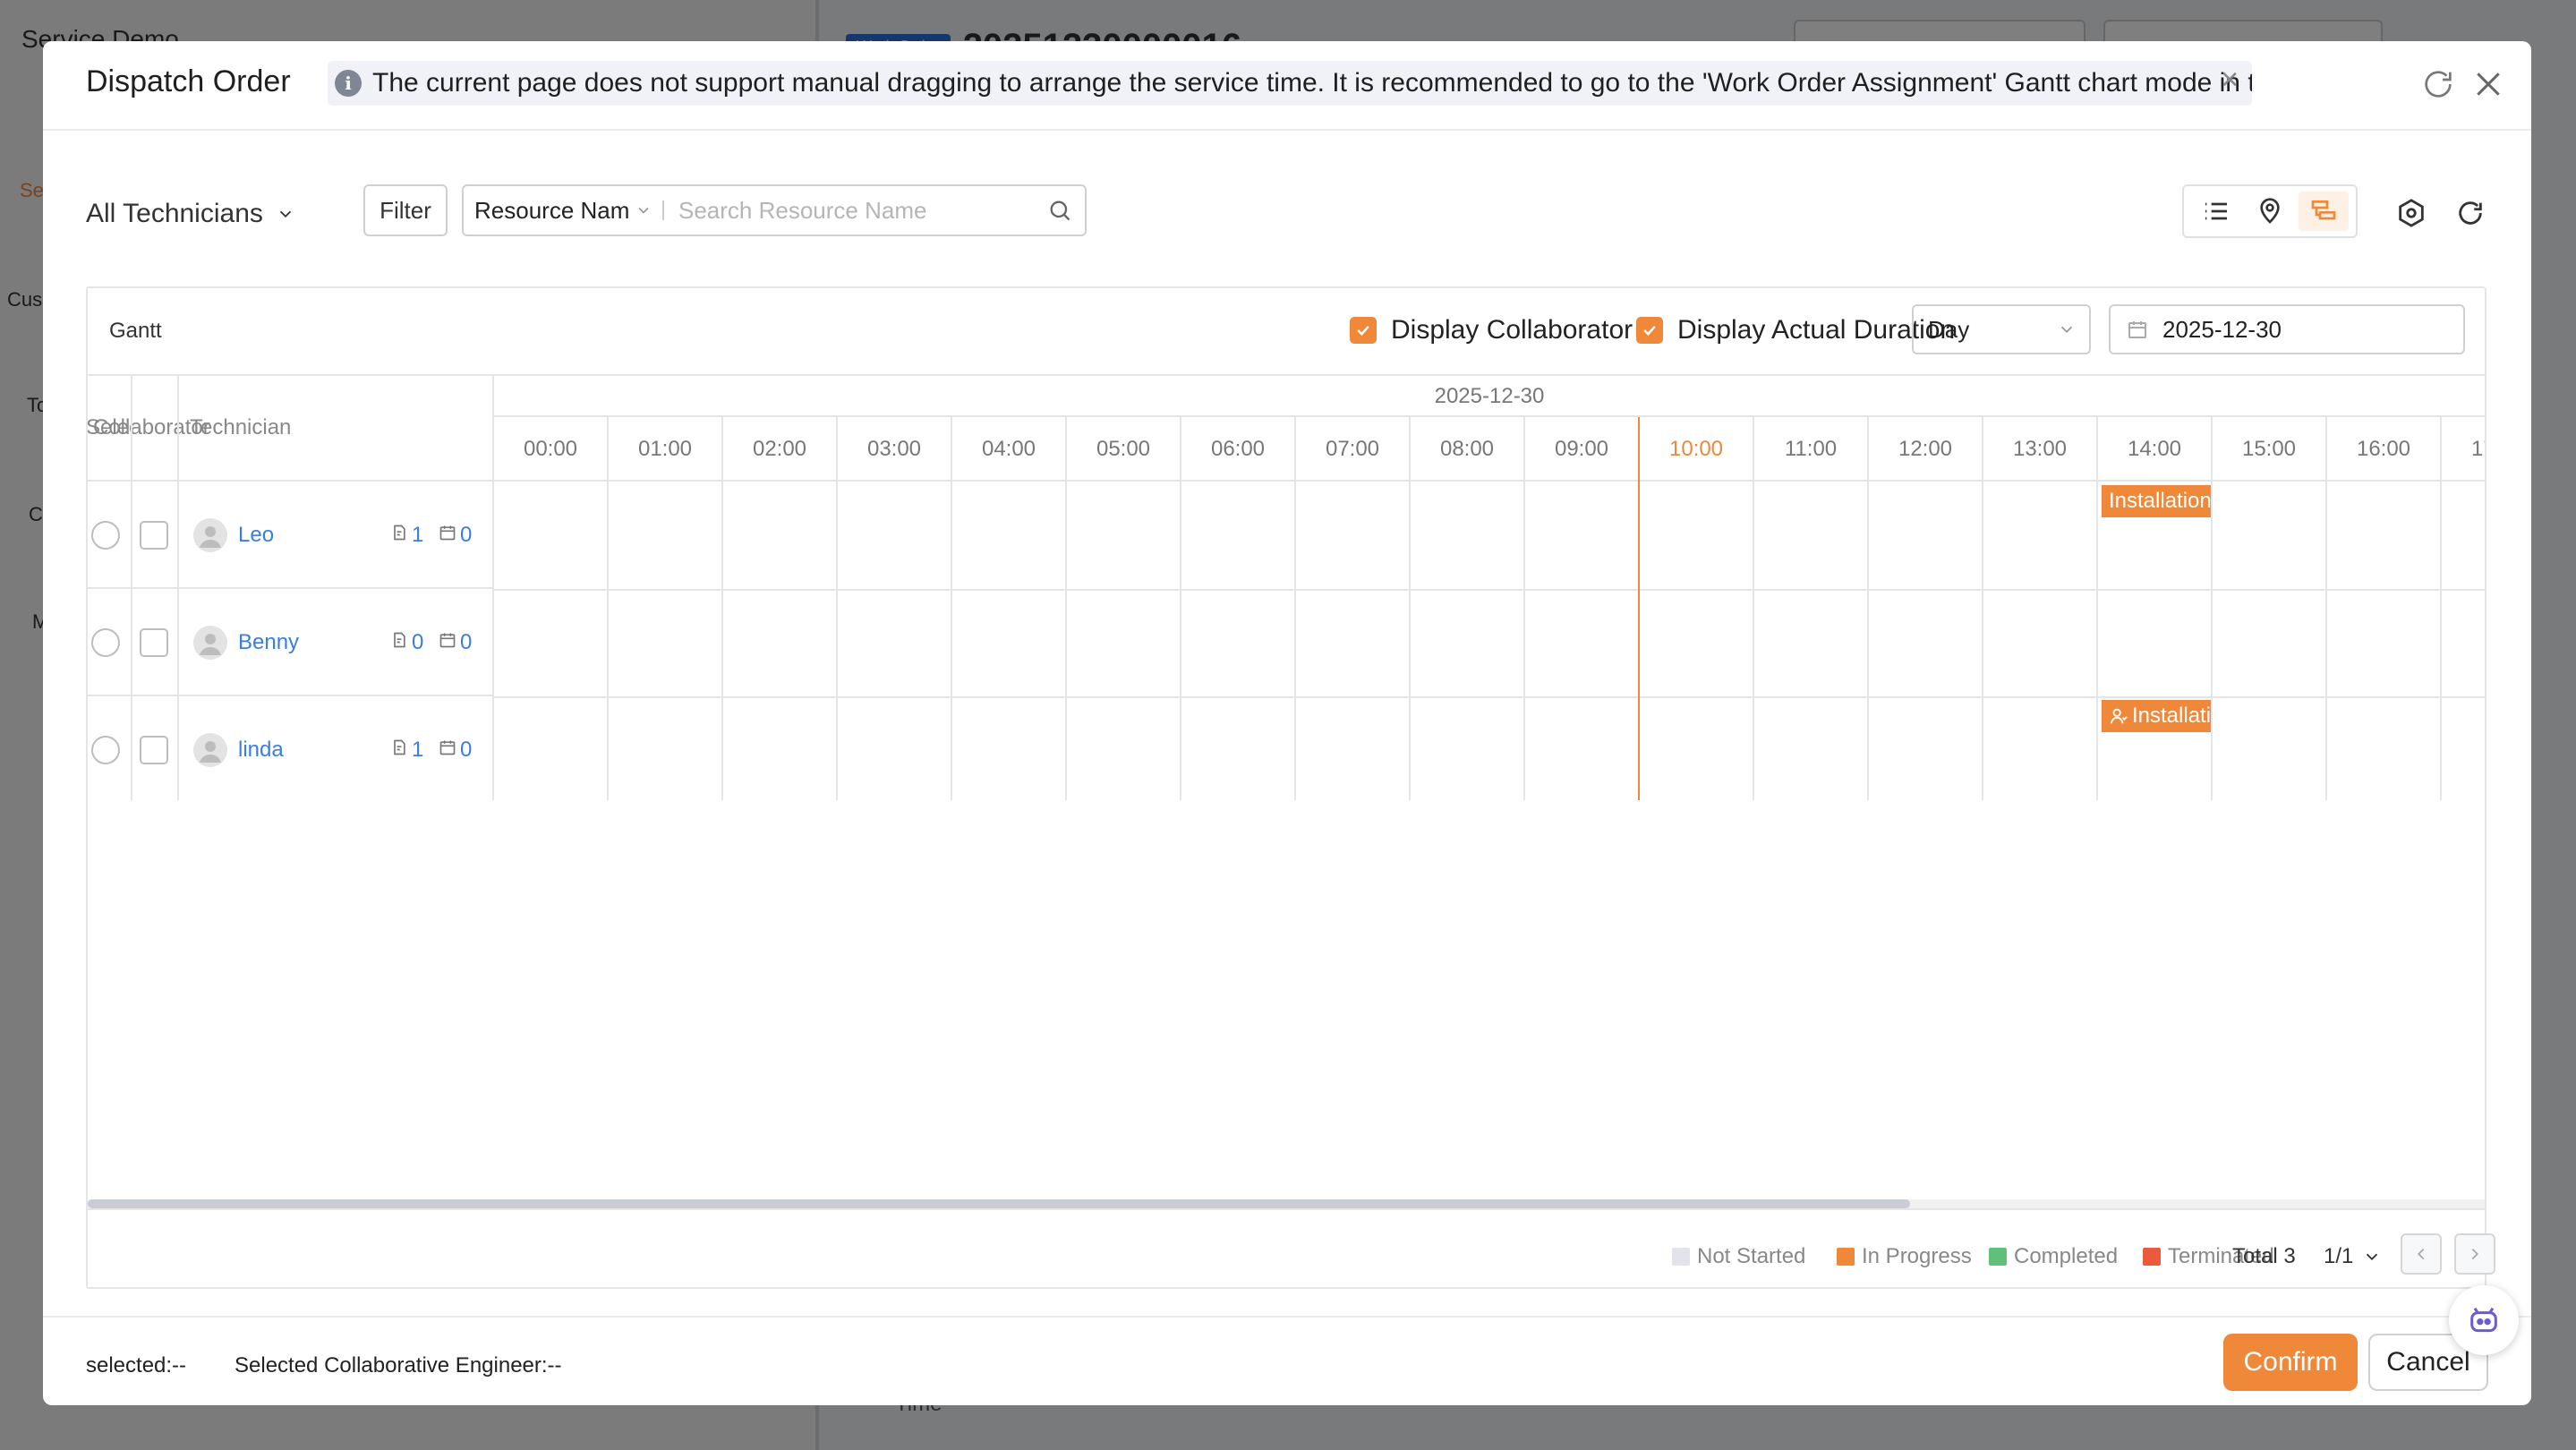 Image resolution: width=2576 pixels, height=1450 pixels. Describe the element at coordinates (1060, 210) in the screenshot. I see `search-icon` at that location.